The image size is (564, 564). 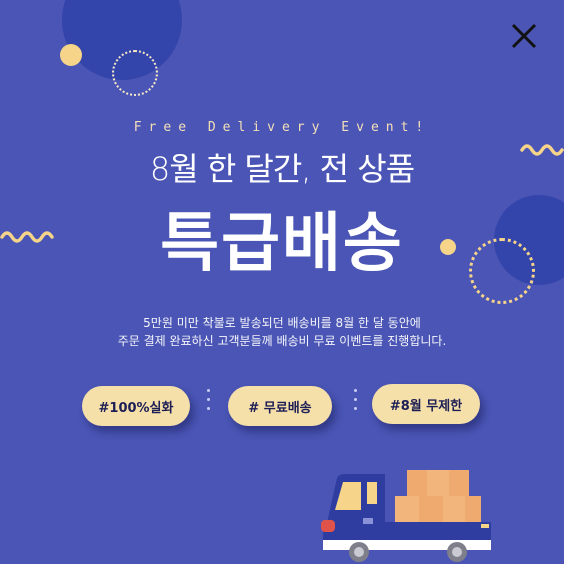 What do you see at coordinates (282, 323) in the screenshot?
I see `description-line: 5만원 미만 착불로 발송되던 배송비를 8월 한 달 동안에` at bounding box center [282, 323].